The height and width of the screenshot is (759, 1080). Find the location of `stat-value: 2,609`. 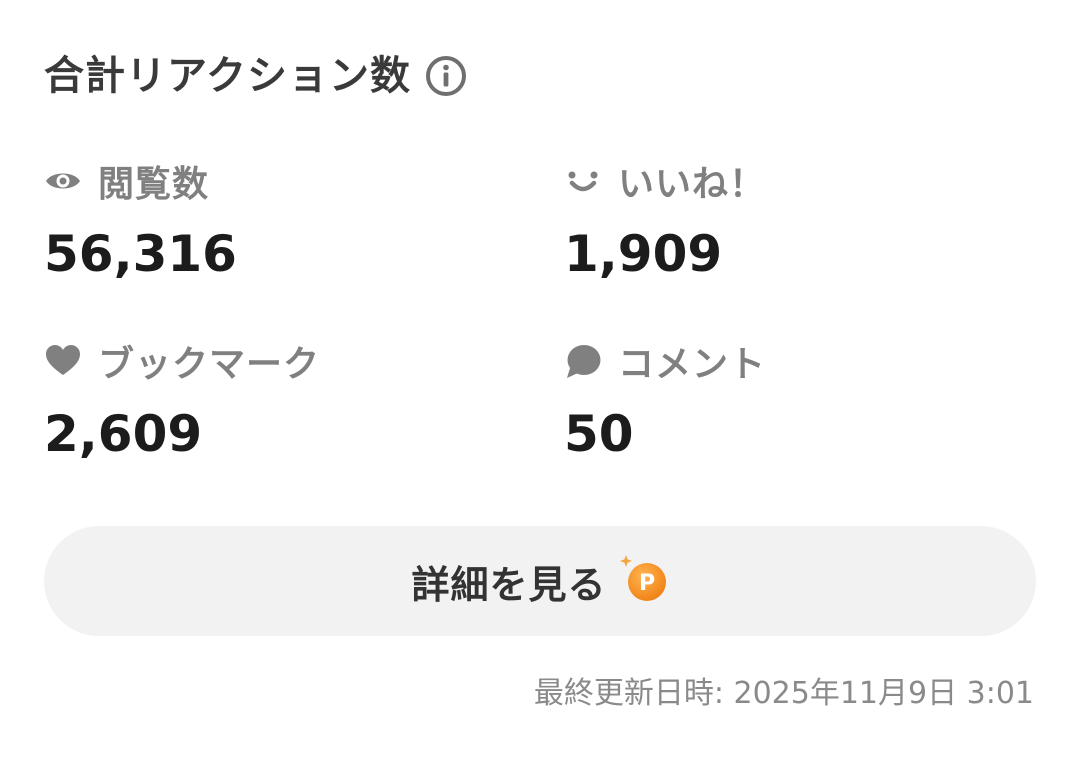

stat-value: 2,609 is located at coordinates (123, 434).